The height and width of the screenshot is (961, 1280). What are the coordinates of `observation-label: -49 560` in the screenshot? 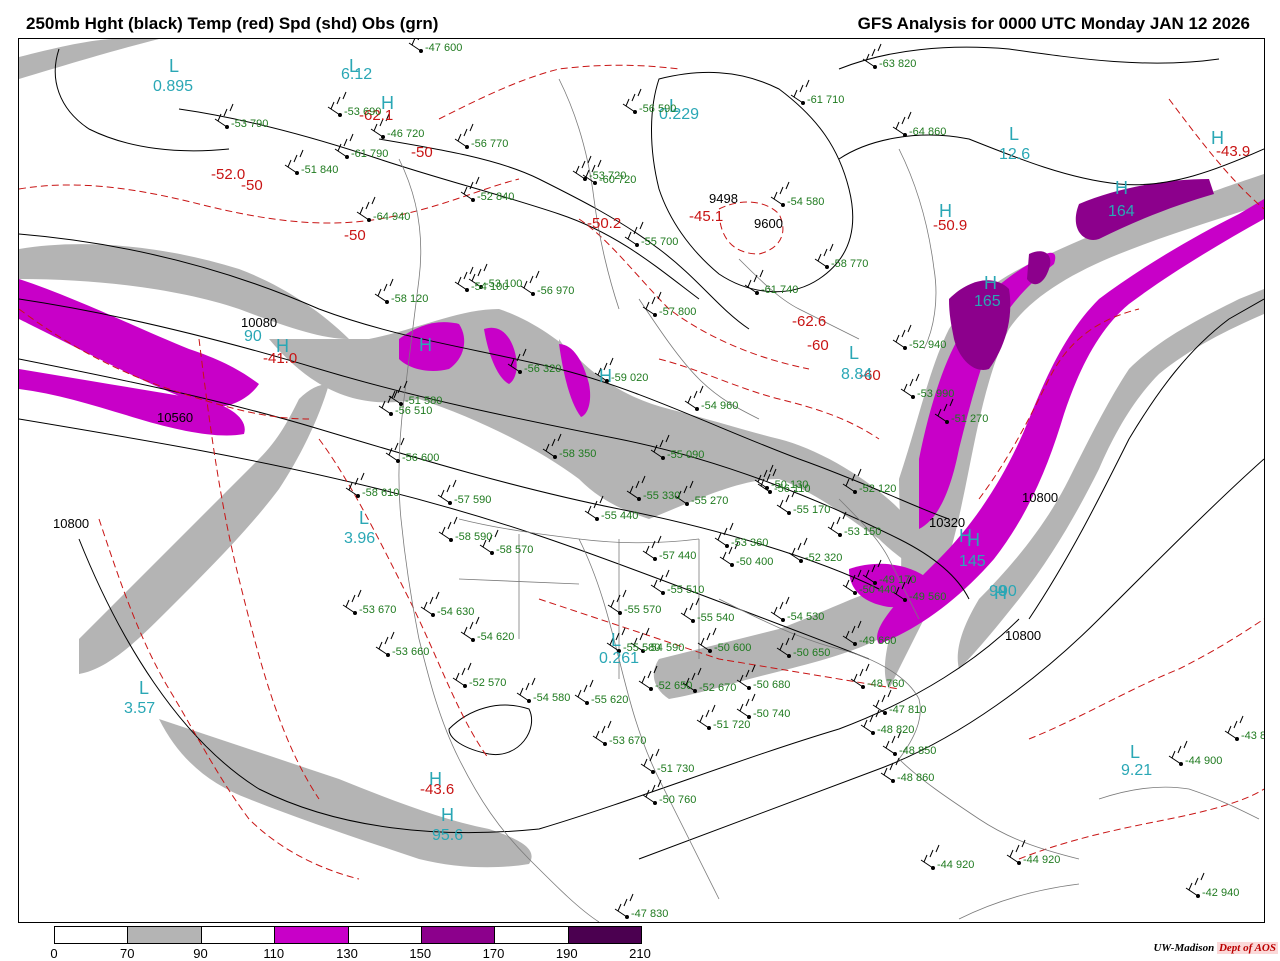 It's located at (928, 597).